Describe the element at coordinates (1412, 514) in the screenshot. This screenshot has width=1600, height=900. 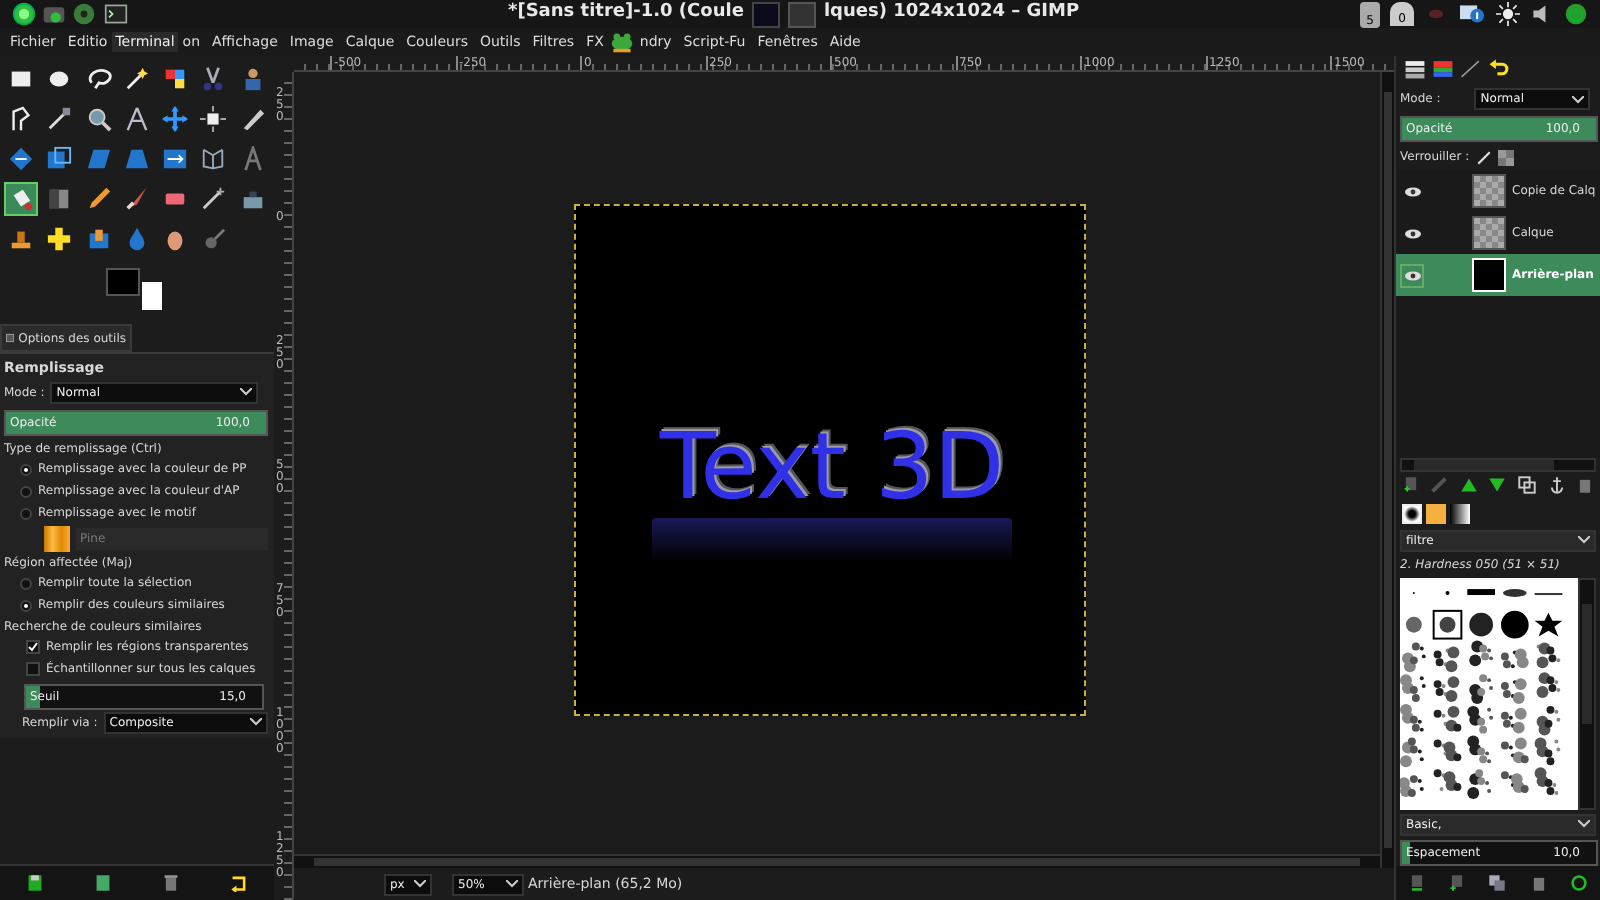
I see `brush-tab` at that location.